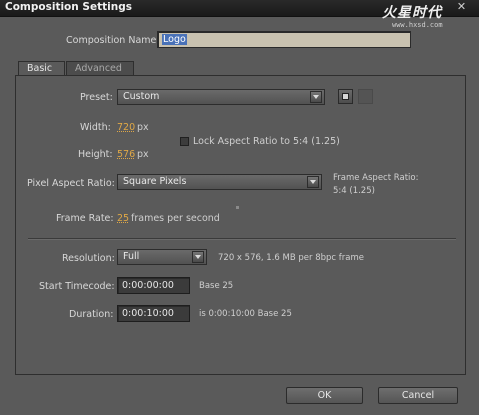 This screenshot has width=479, height=415. I want to click on lock-aspect-label: Lock Aspect Ratio to 5:4 (1.25), so click(266, 141).